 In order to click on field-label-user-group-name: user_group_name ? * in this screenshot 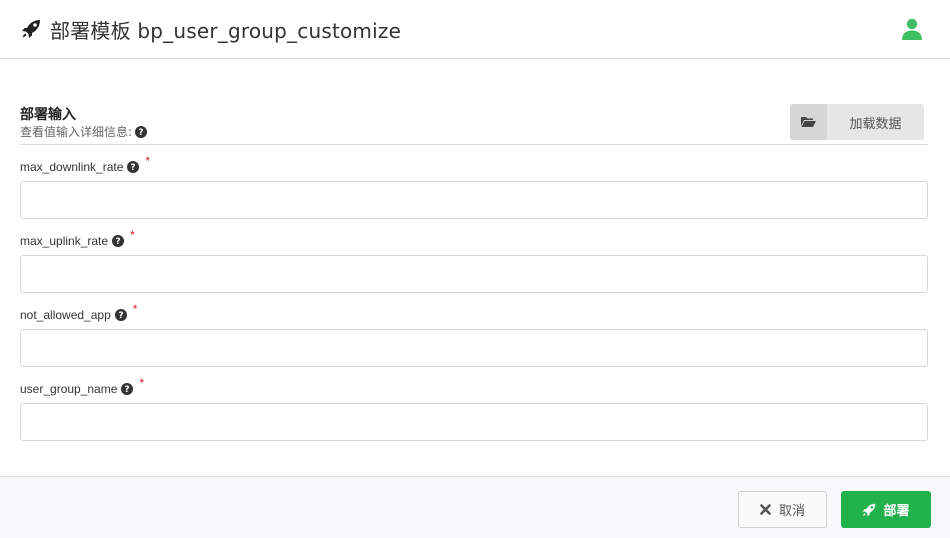, I will do `click(82, 386)`.